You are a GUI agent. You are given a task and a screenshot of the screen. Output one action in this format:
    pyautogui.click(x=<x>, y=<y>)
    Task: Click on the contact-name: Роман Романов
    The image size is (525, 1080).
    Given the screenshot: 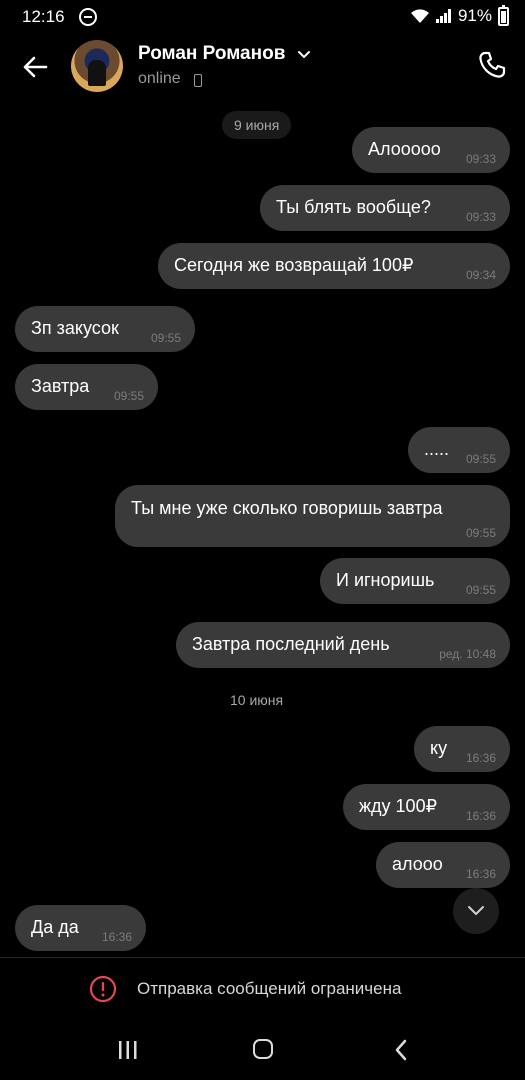 What is the action you would take?
    pyautogui.click(x=211, y=54)
    